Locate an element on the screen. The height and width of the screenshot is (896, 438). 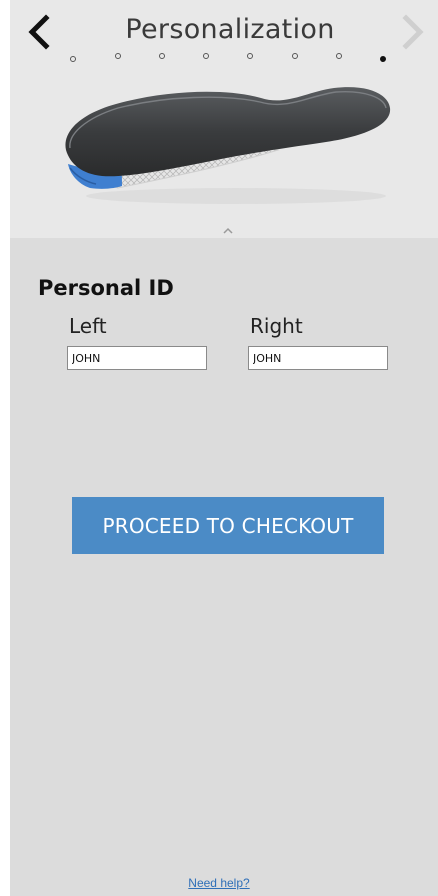
personal-id-title: Personal ID is located at coordinates (106, 288).